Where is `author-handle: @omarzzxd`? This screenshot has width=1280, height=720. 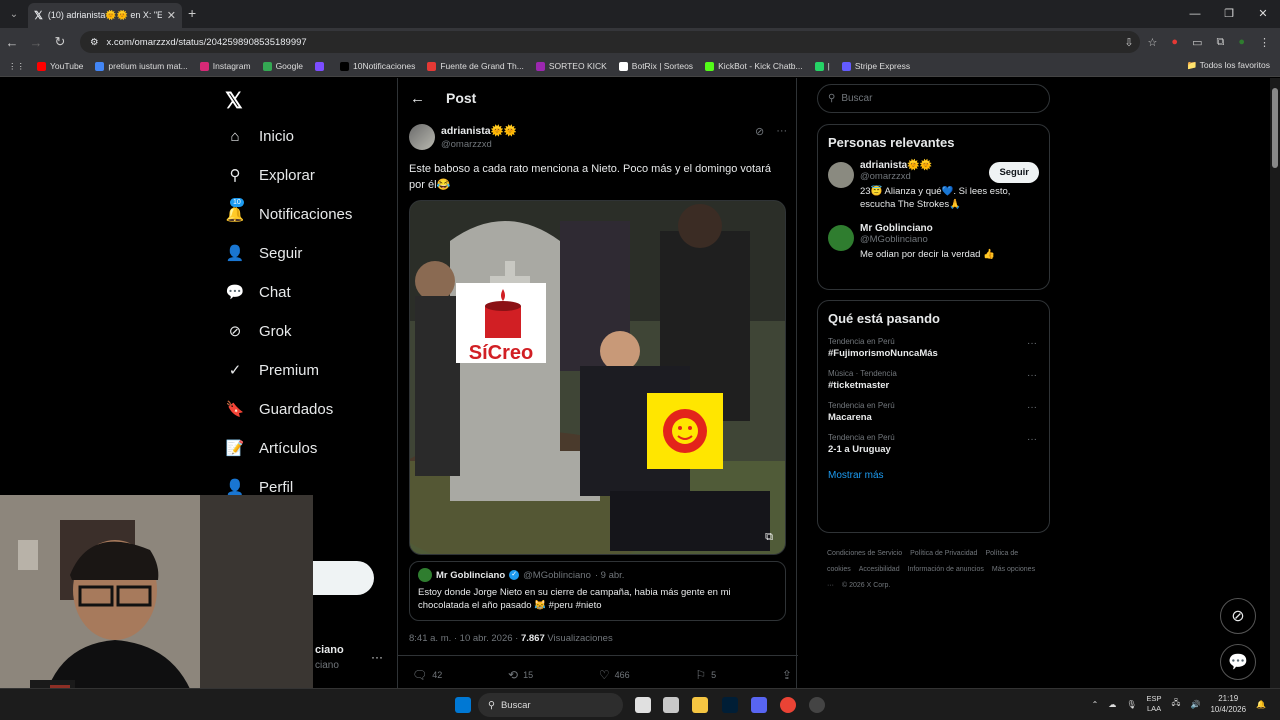 author-handle: @omarzzxd is located at coordinates (466, 144).